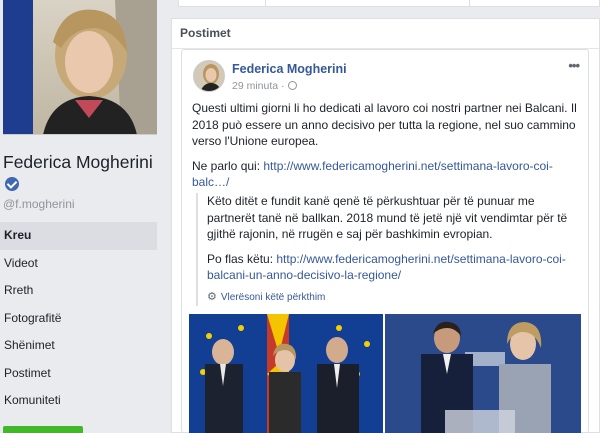  What do you see at coordinates (228, 165) in the screenshot?
I see `post-link-prefix: Ne parlo qui:` at bounding box center [228, 165].